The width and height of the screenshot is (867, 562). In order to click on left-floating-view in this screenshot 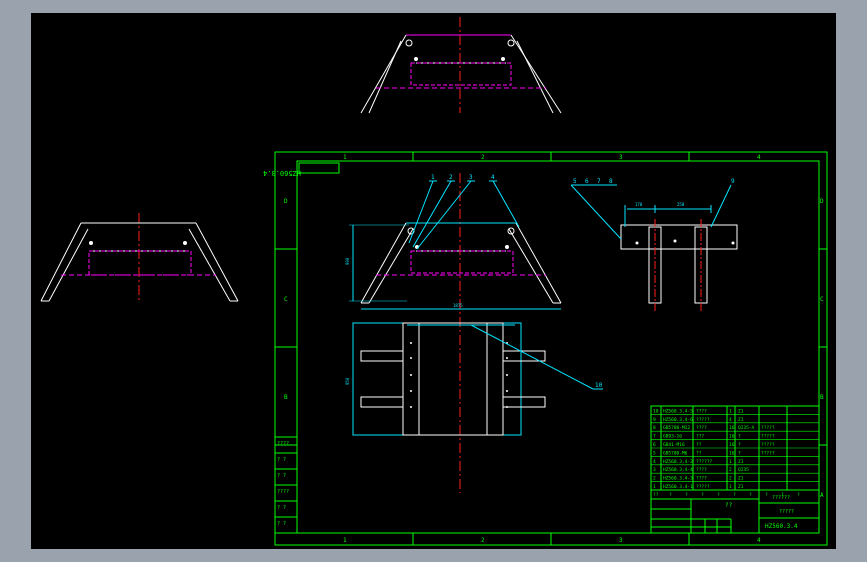, I will do `click(139, 258)`.